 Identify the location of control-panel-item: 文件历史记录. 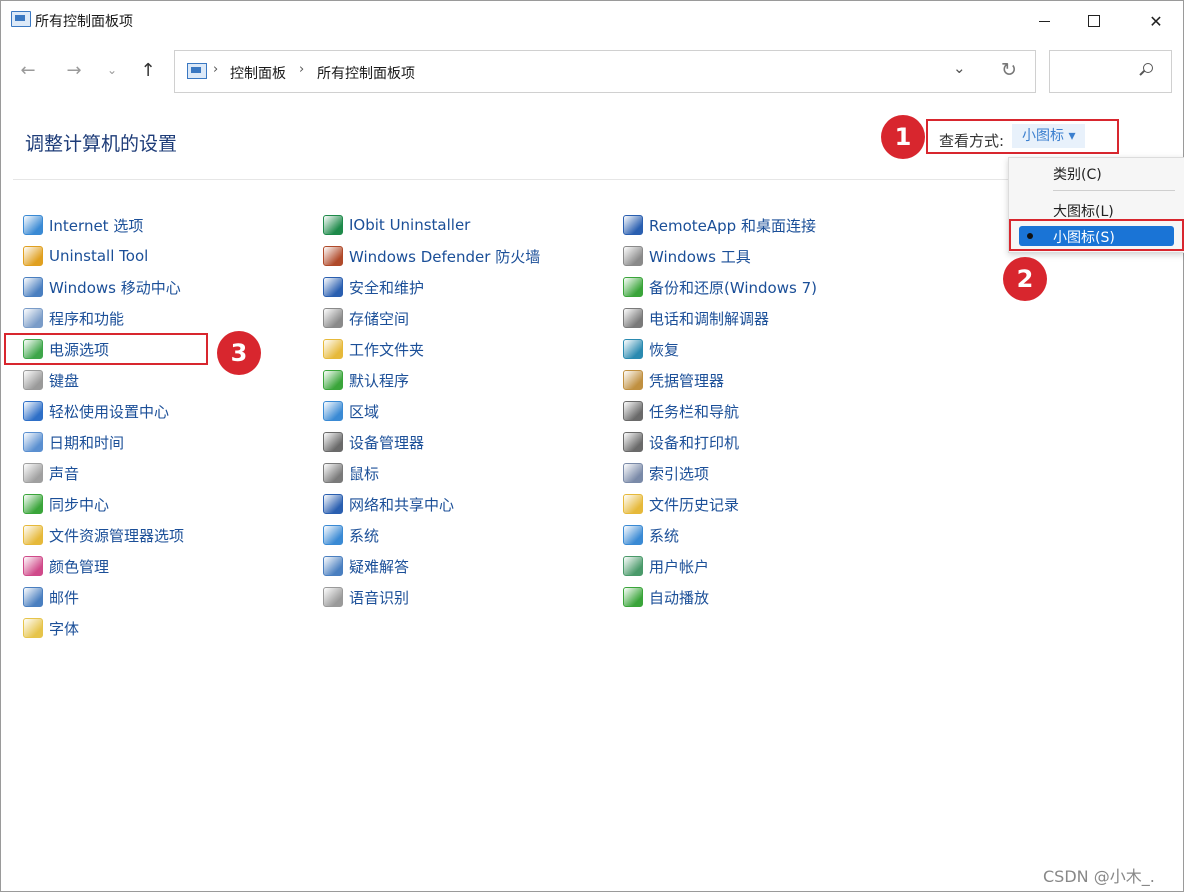
(681, 504).